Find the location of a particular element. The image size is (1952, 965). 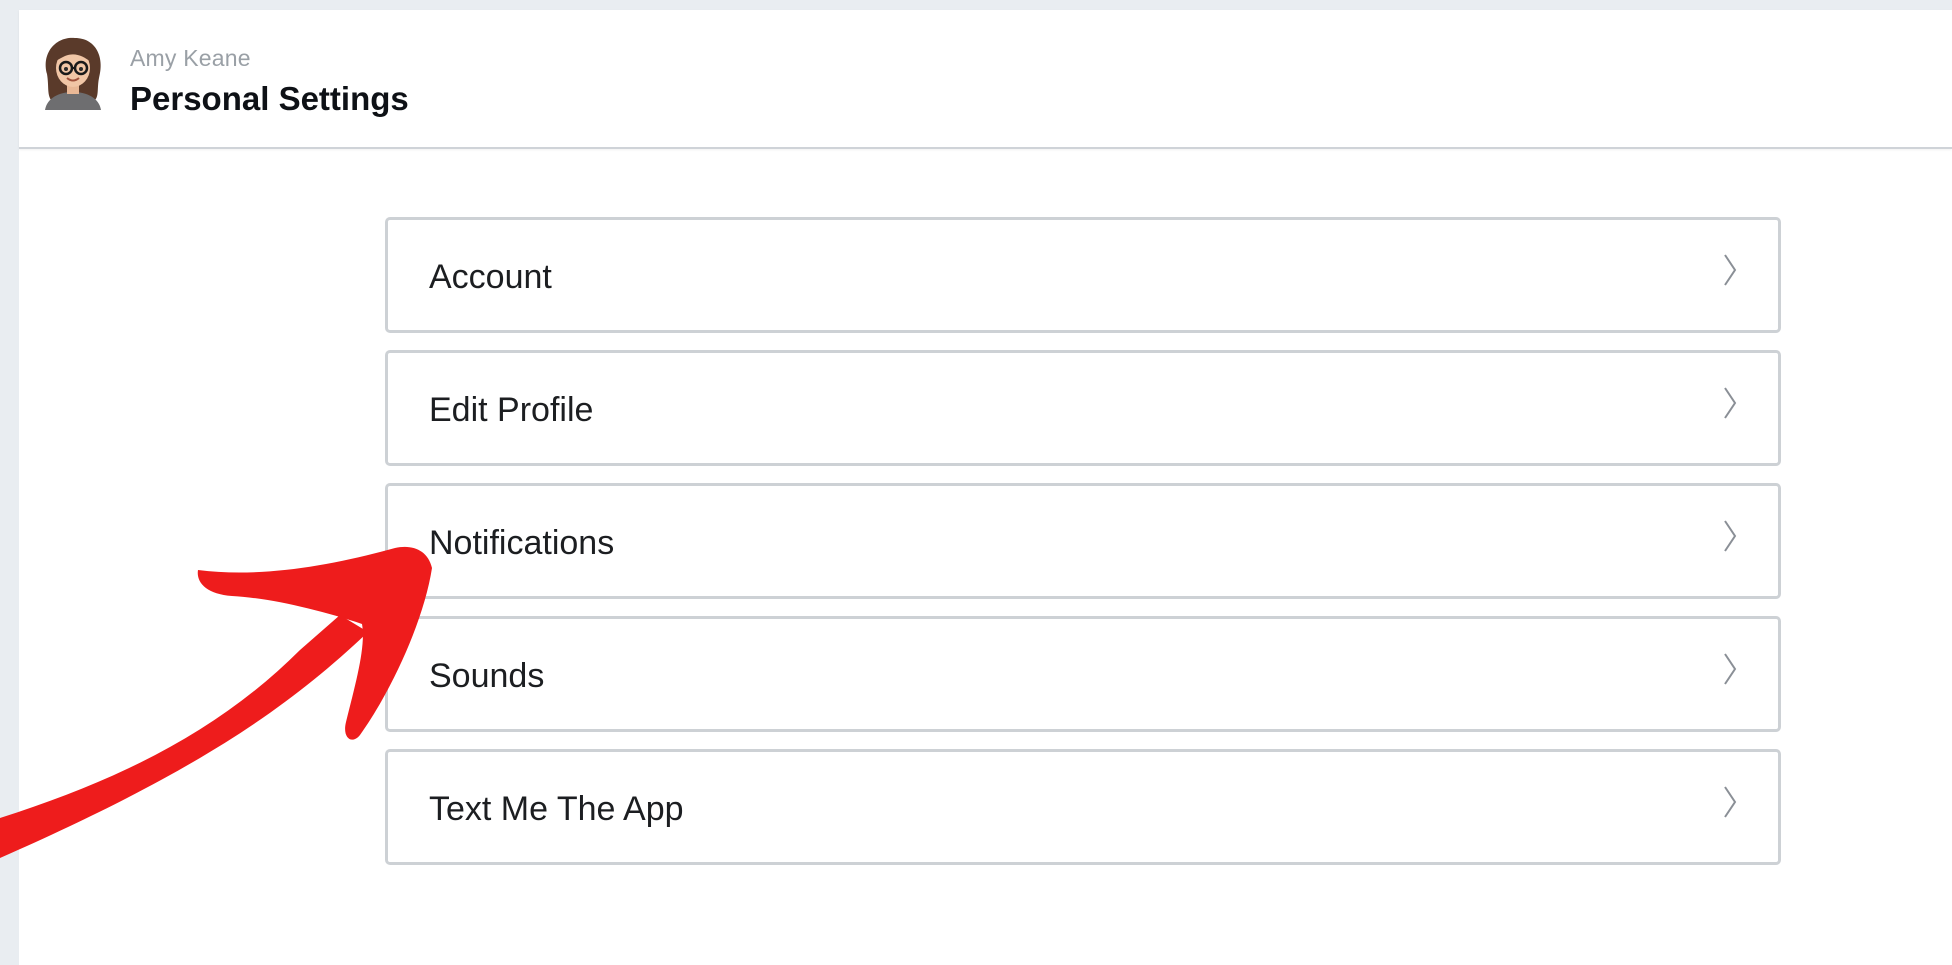

menu-item-sounds: Sounds is located at coordinates (1083, 674).